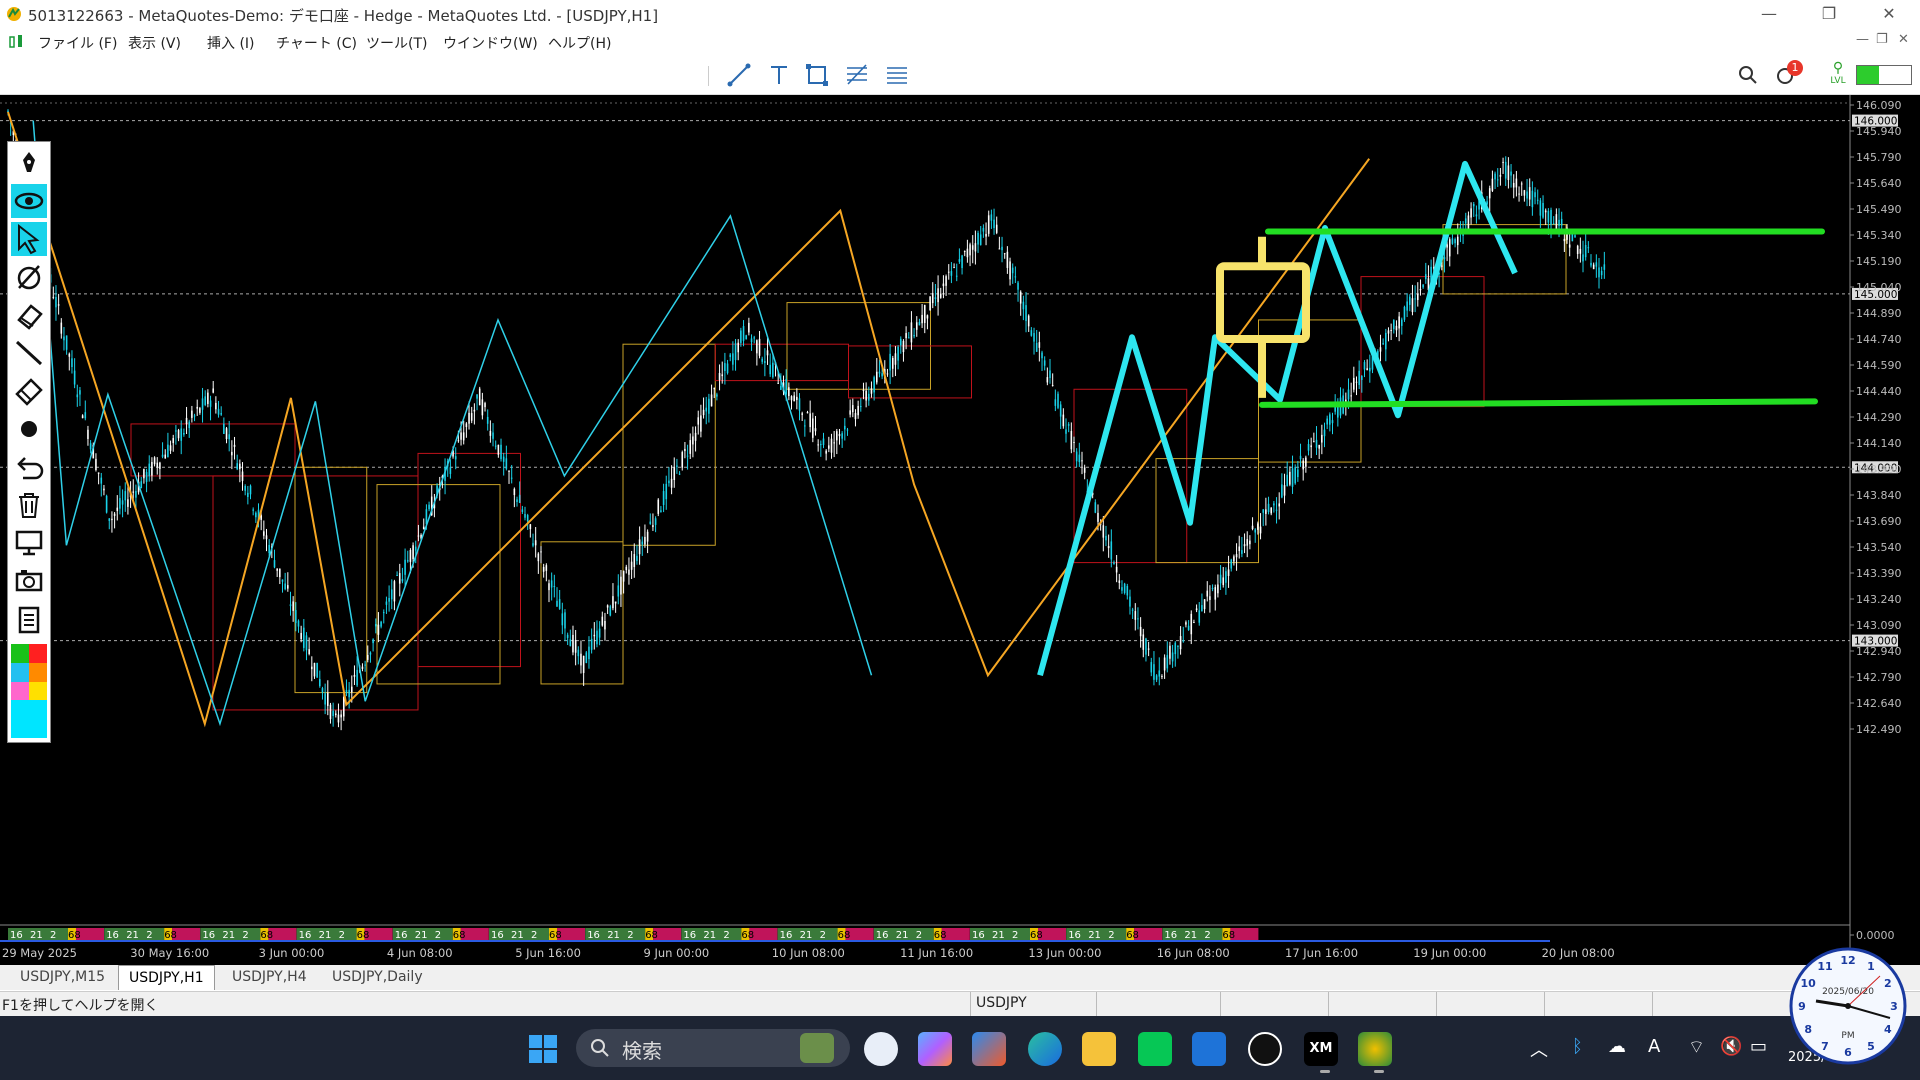  Describe the element at coordinates (1903, 39) in the screenshot. I see `mdi-close-button: ✕` at that location.